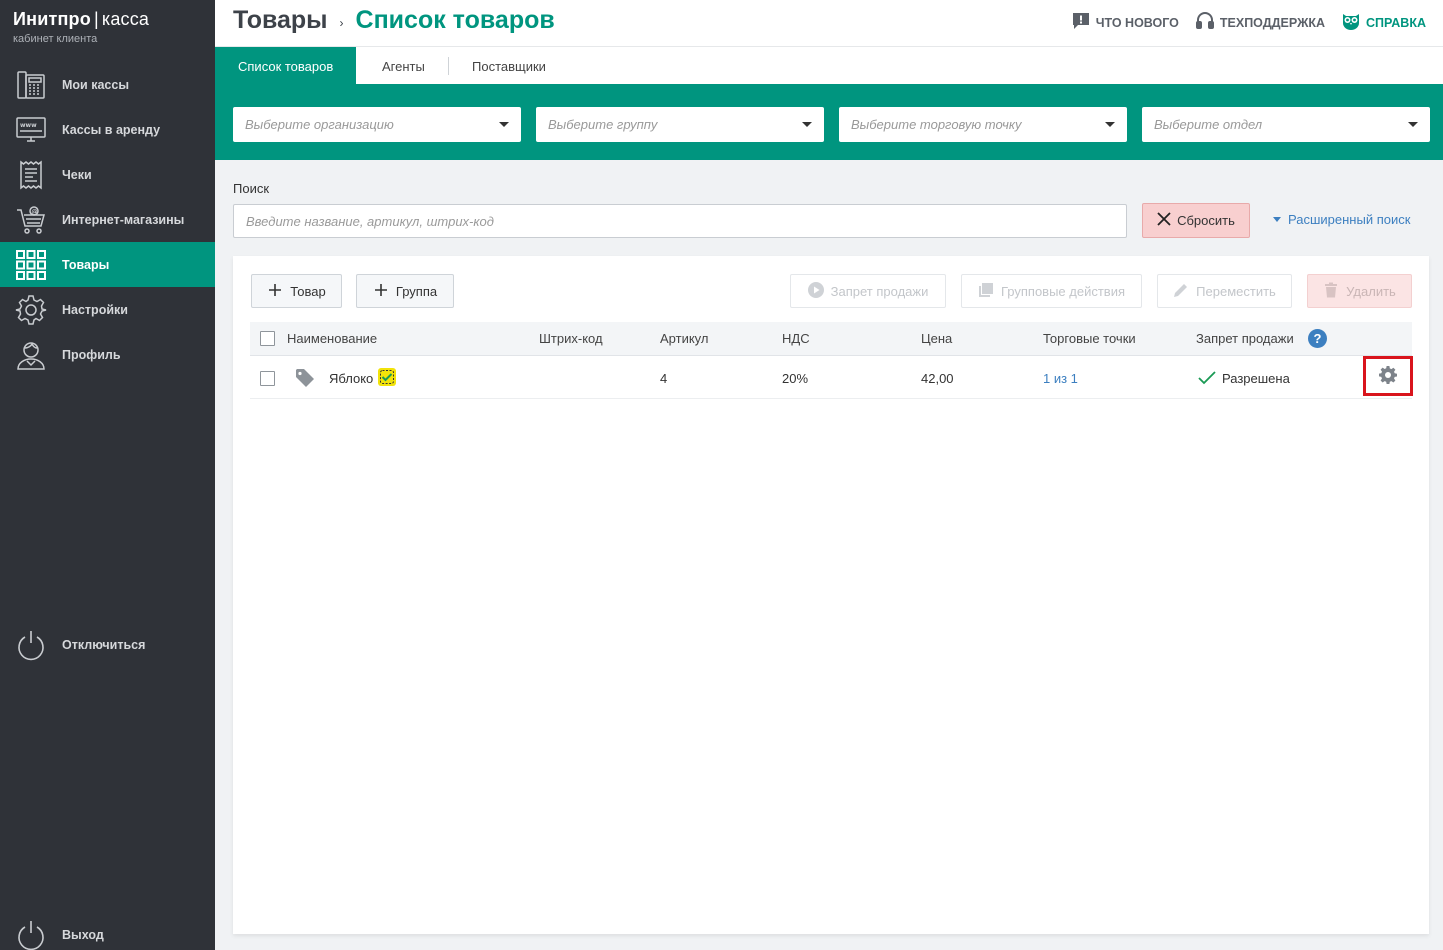 The height and width of the screenshot is (950, 1443). What do you see at coordinates (1371, 291) in the screenshot?
I see `delete-label: Удалить` at bounding box center [1371, 291].